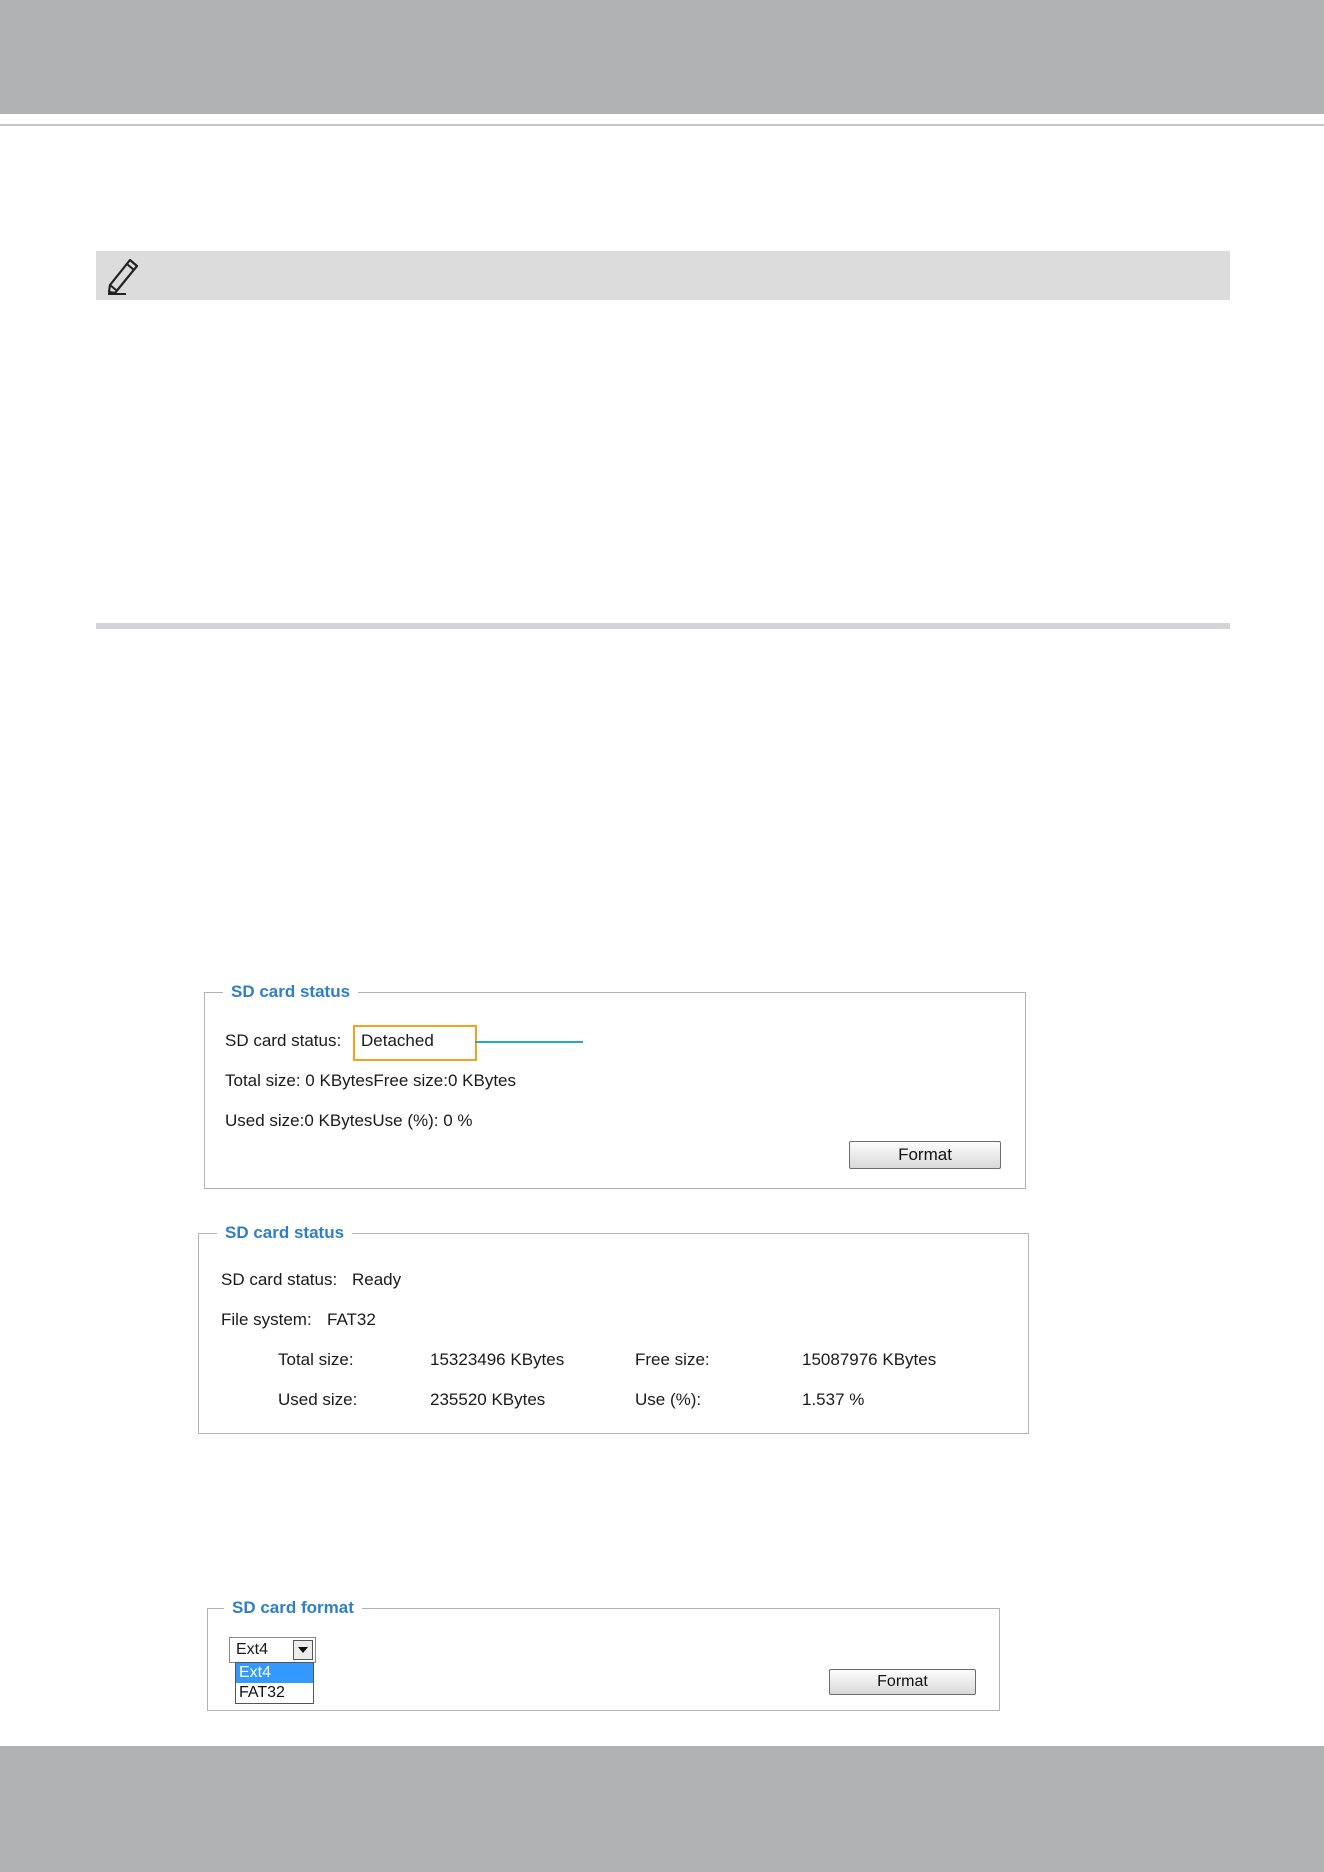  What do you see at coordinates (663, 626) in the screenshot?
I see `section-divider` at bounding box center [663, 626].